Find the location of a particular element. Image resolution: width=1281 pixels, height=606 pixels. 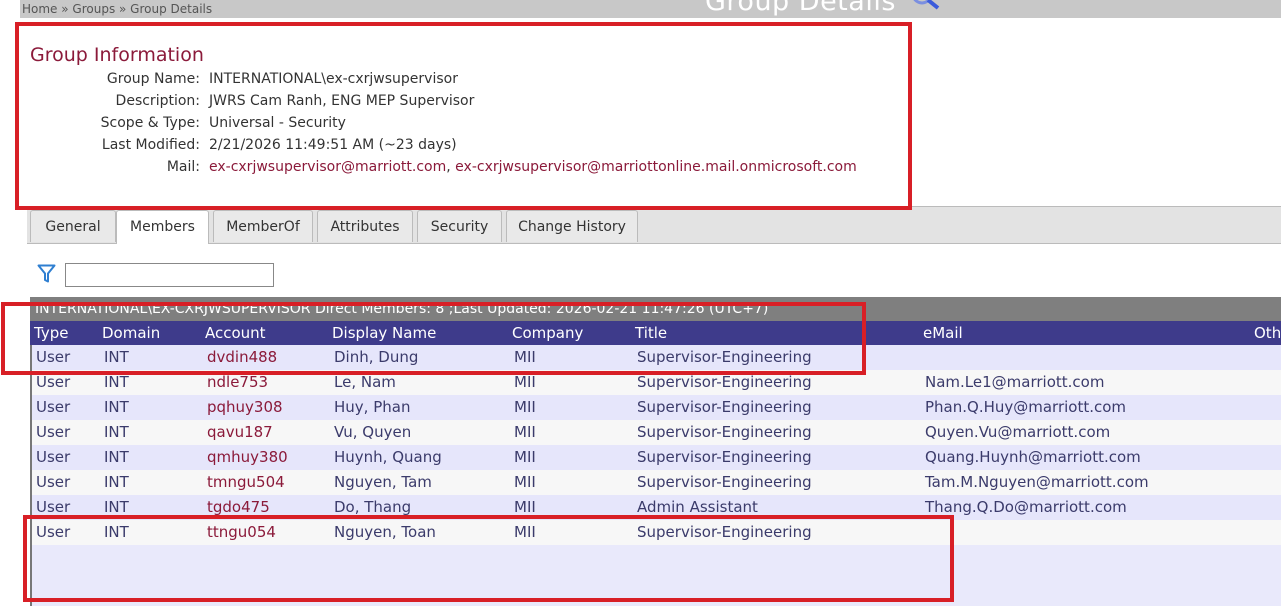

account-link: qmhuy380 is located at coordinates (247, 457).